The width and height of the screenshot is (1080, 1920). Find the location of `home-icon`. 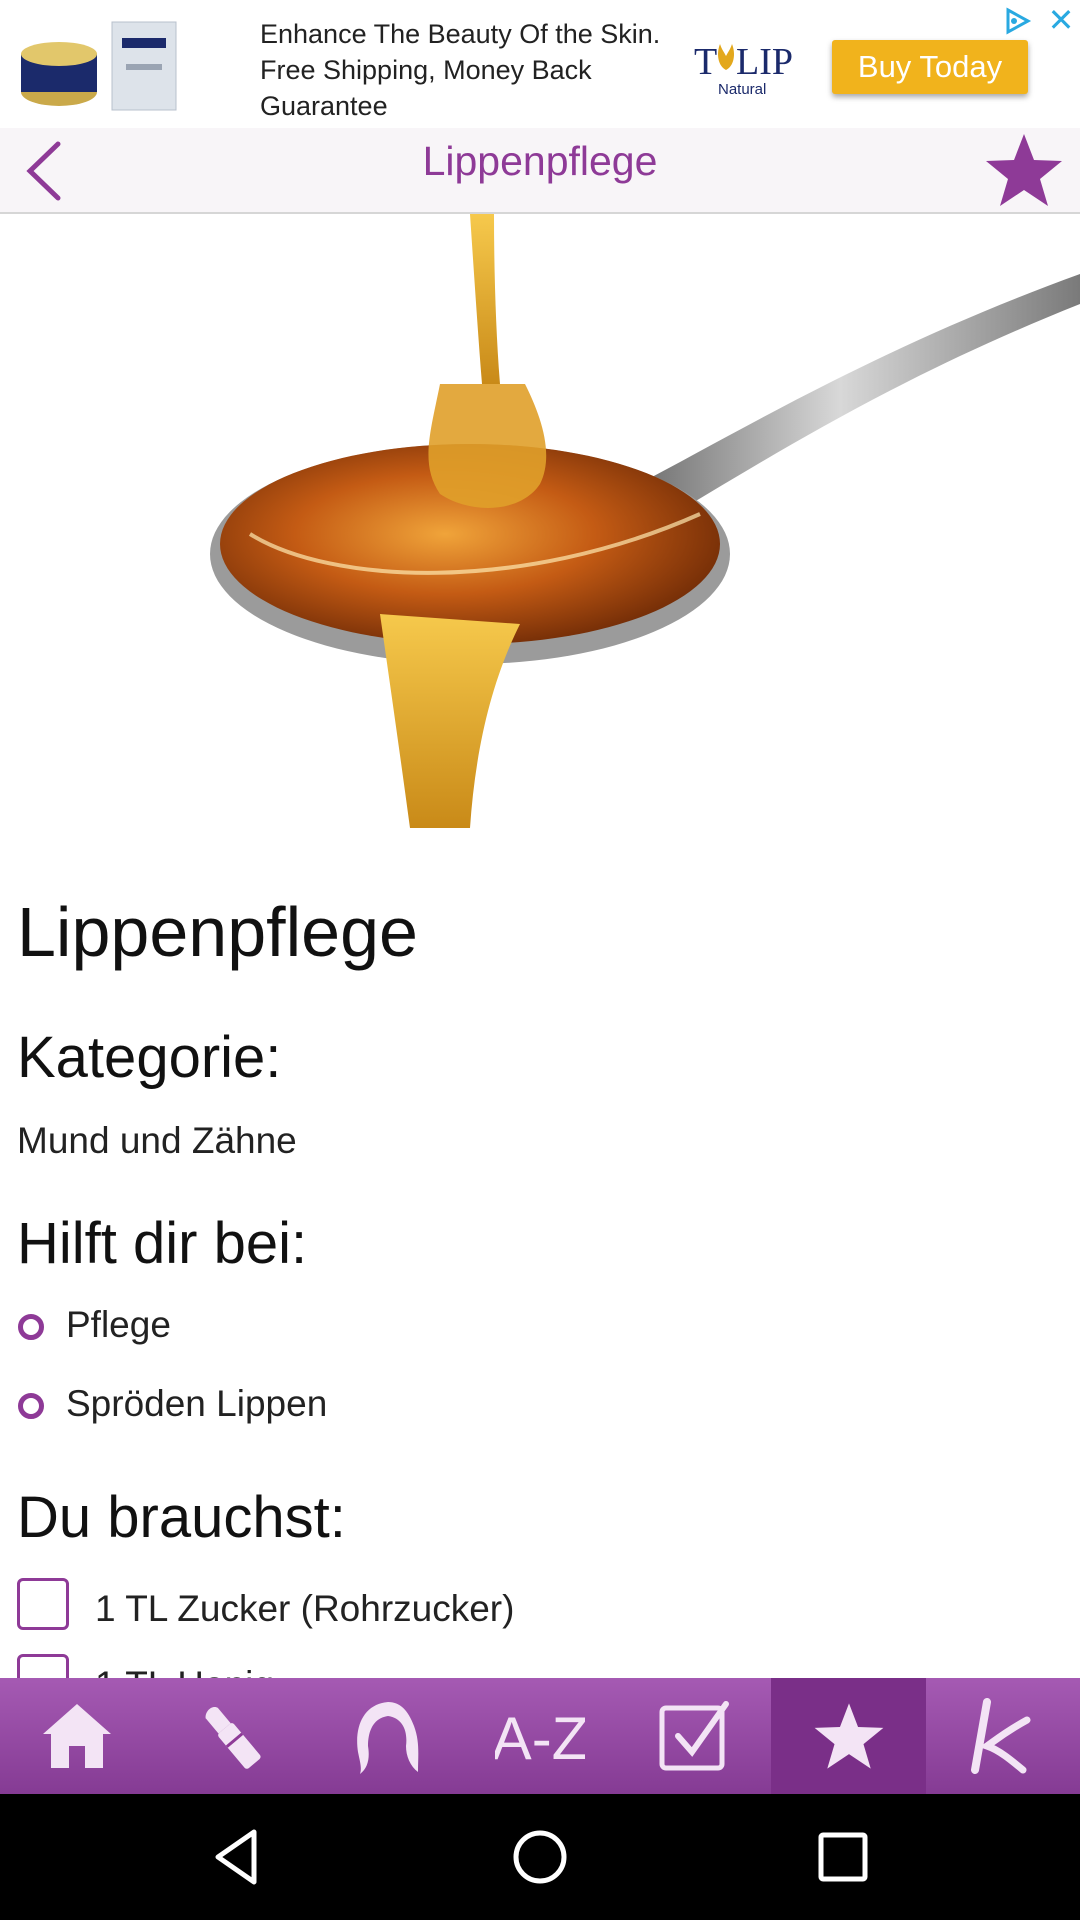

home-icon is located at coordinates (77, 1736).